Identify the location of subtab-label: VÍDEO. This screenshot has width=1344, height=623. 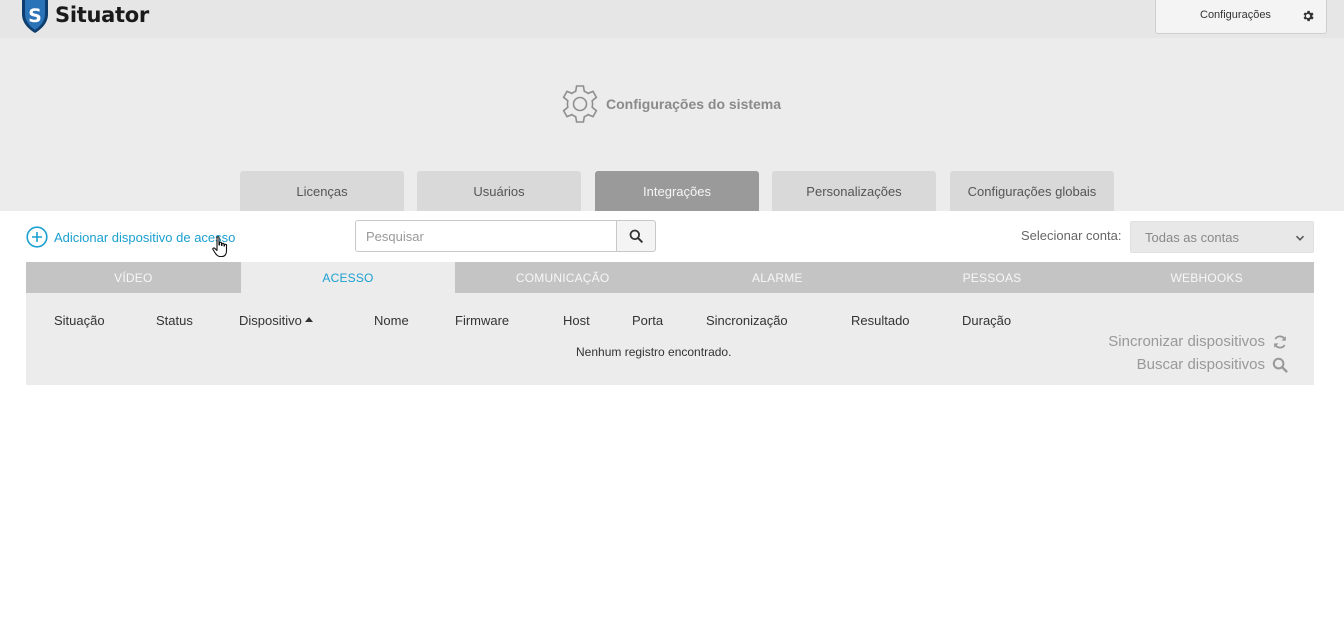
(133, 277).